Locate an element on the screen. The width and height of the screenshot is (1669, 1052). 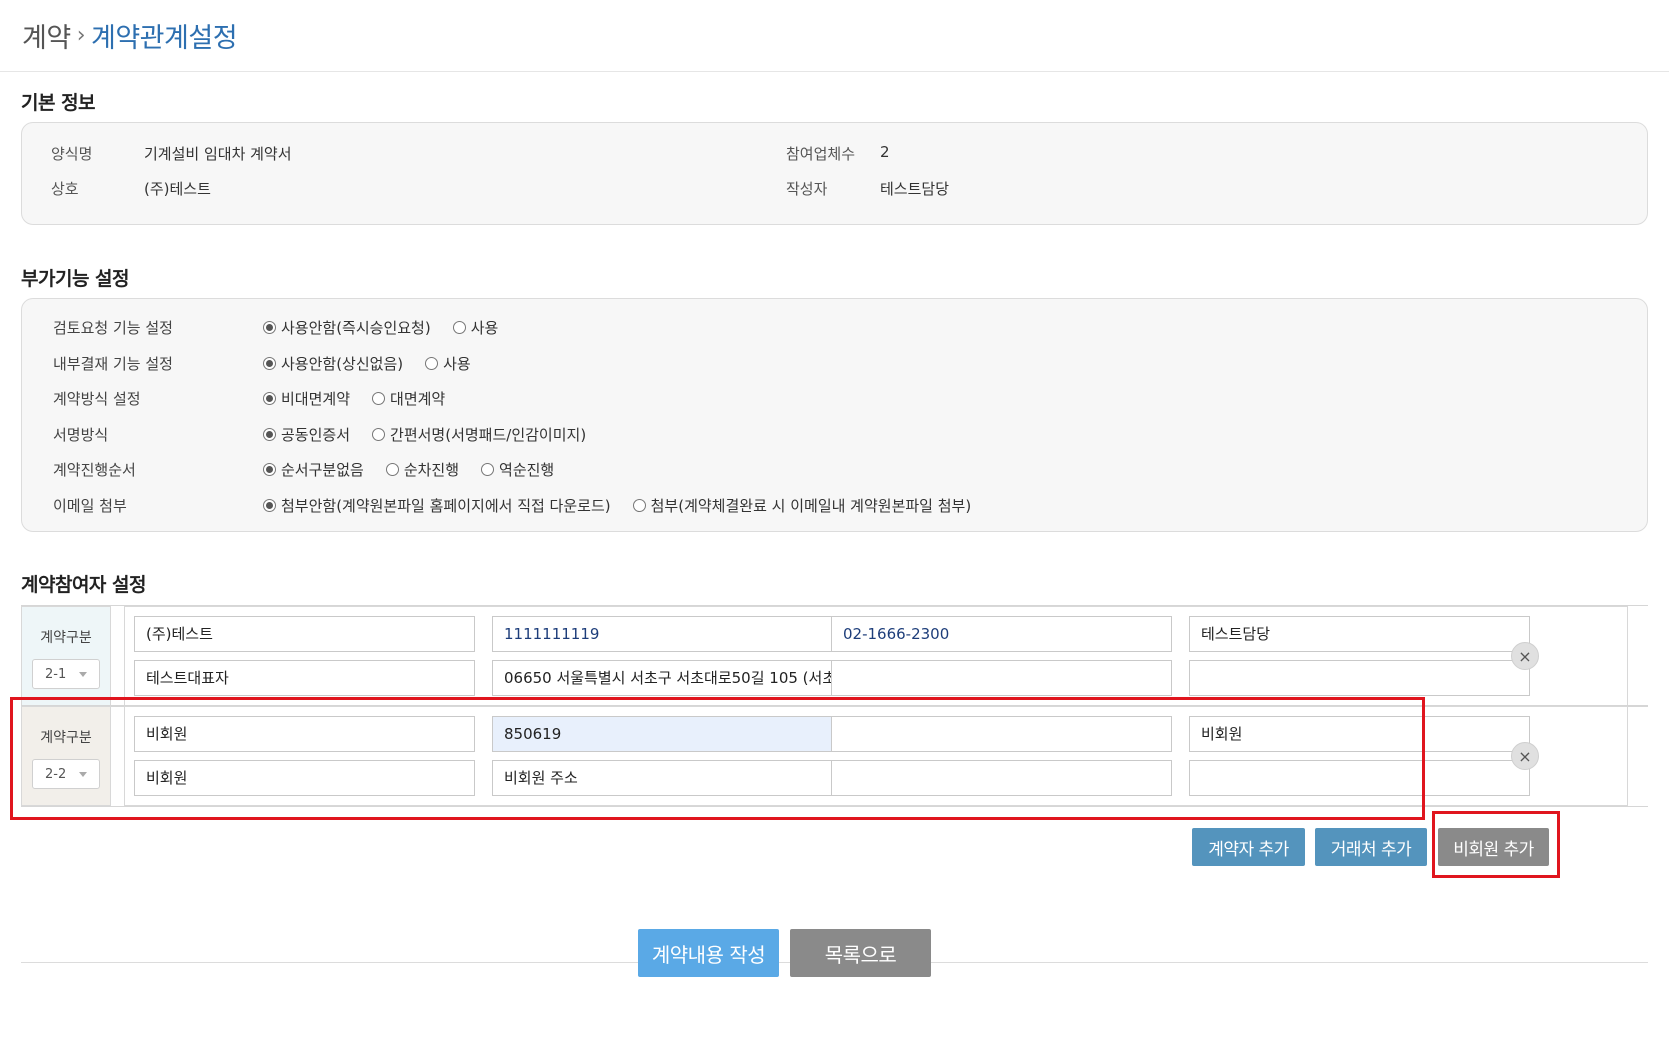
option-label: 계약진행순서 is located at coordinates (94, 469).